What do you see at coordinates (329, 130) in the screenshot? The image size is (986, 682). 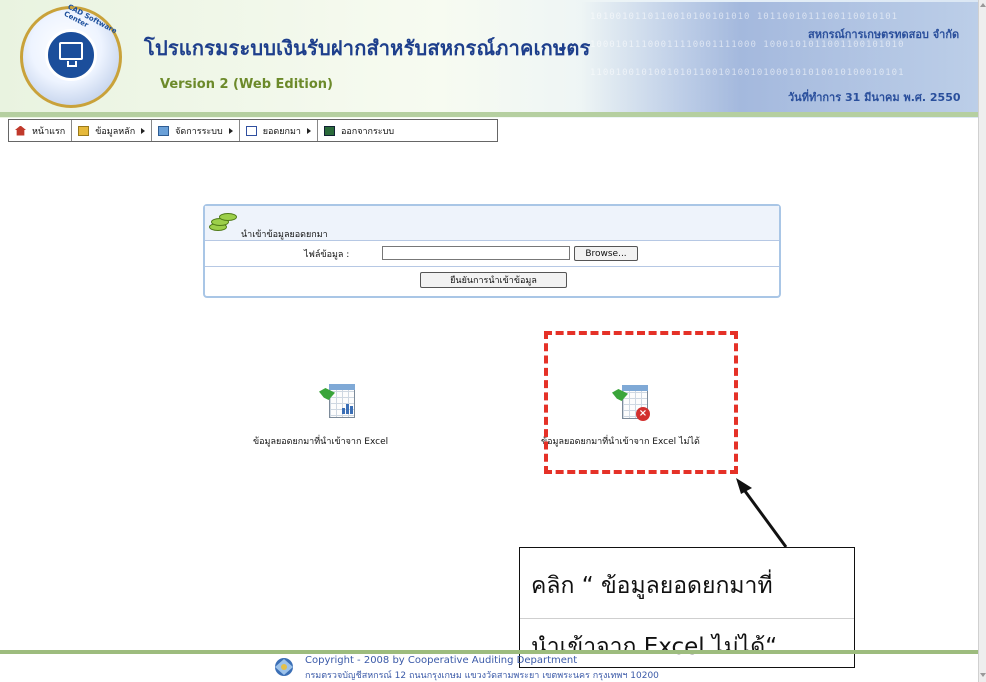 I see `exit-icon` at bounding box center [329, 130].